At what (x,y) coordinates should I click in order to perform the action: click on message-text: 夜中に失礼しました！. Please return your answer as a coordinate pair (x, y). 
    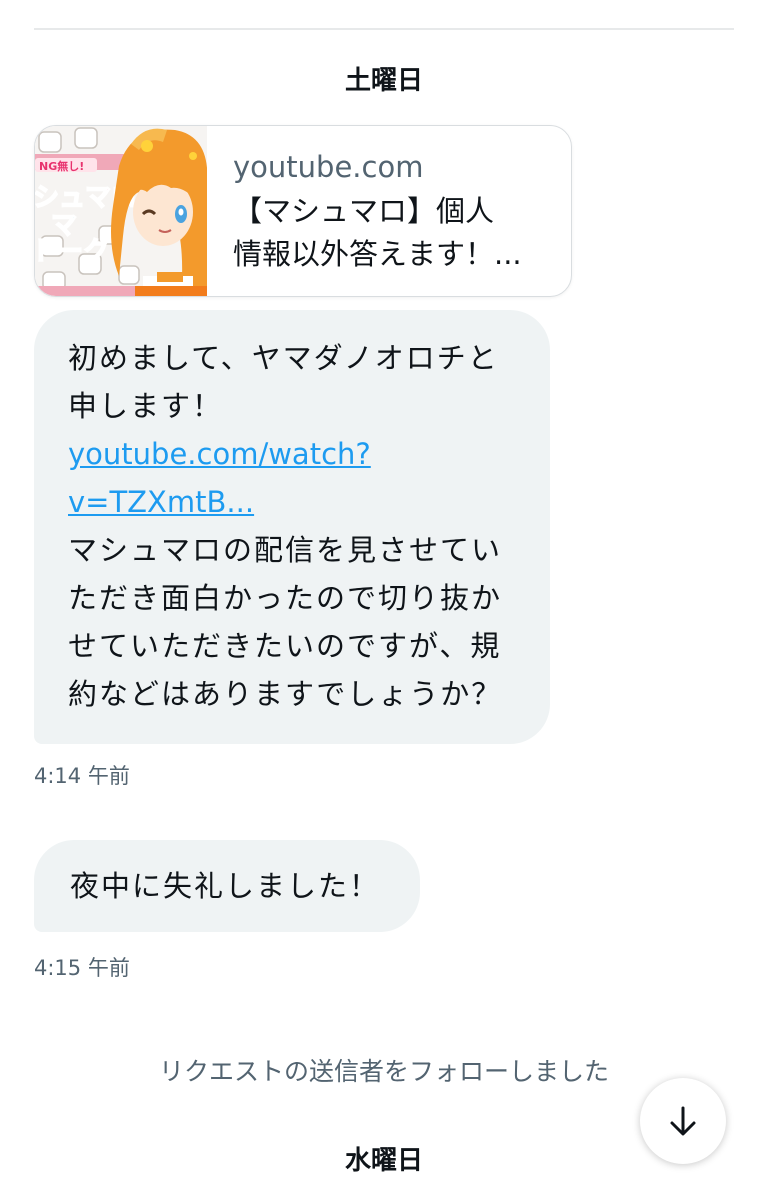
    Looking at the image, I should click on (225, 886).